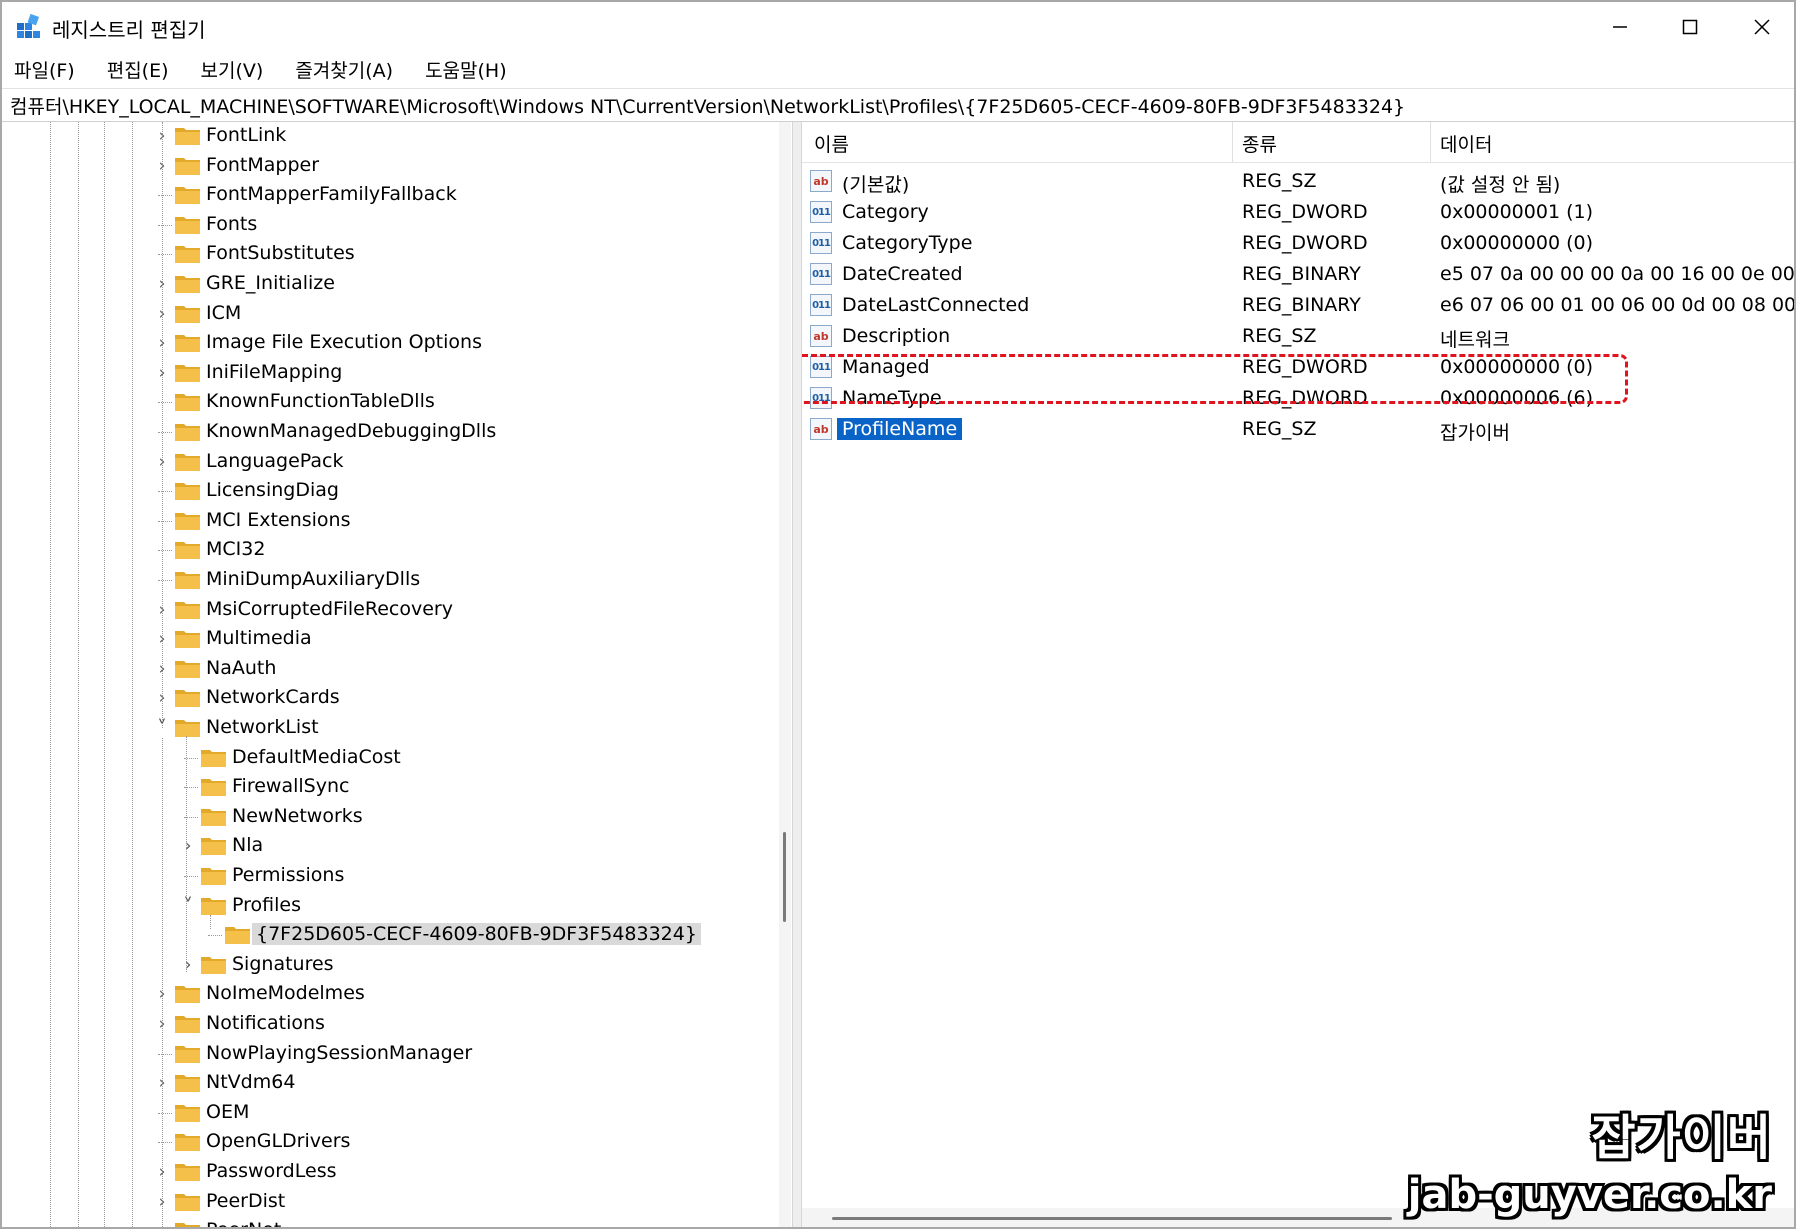  What do you see at coordinates (384, 254) in the screenshot?
I see `tree-item: FontSubstitutes` at bounding box center [384, 254].